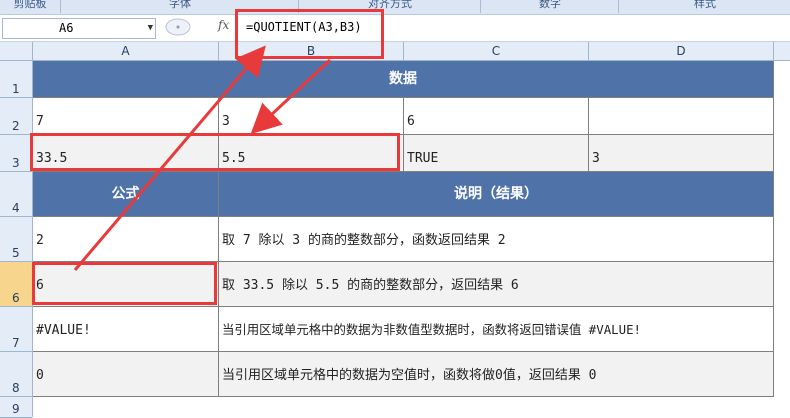 Image resolution: width=790 pixels, height=418 pixels. What do you see at coordinates (291, 96) in the screenshot?
I see `arrow-formula-to-operands` at bounding box center [291, 96].